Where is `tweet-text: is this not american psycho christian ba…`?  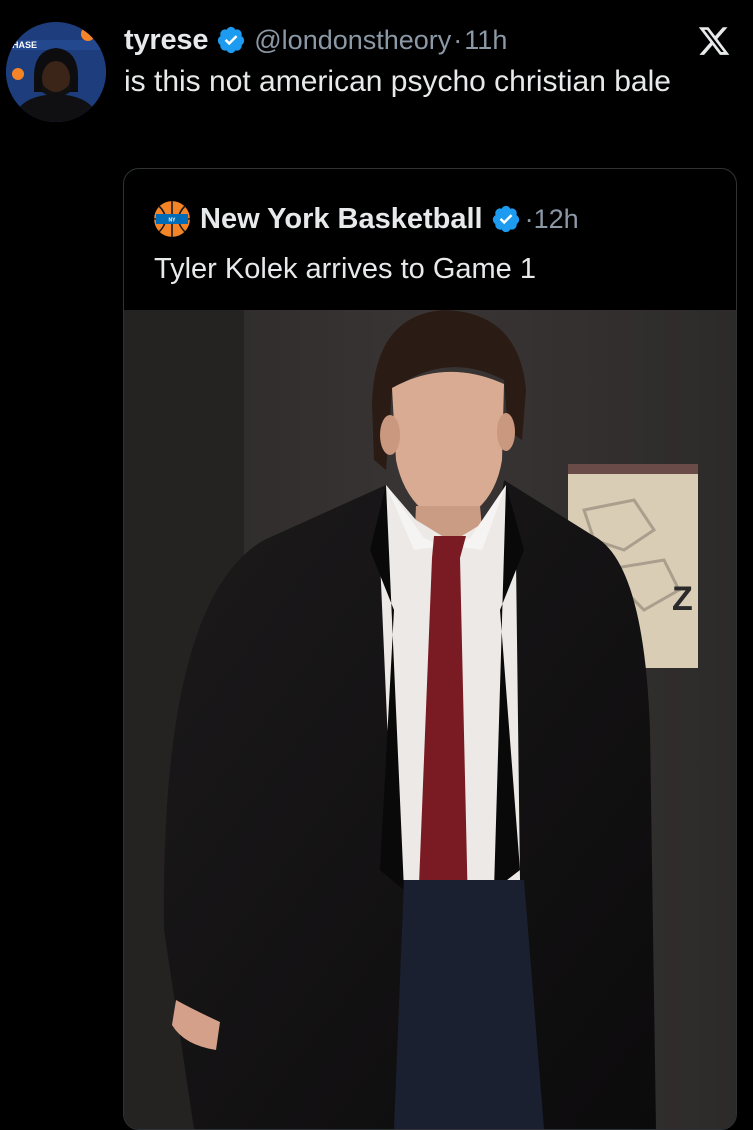
tweet-text: is this not american psycho christian ba… is located at coordinates (397, 81).